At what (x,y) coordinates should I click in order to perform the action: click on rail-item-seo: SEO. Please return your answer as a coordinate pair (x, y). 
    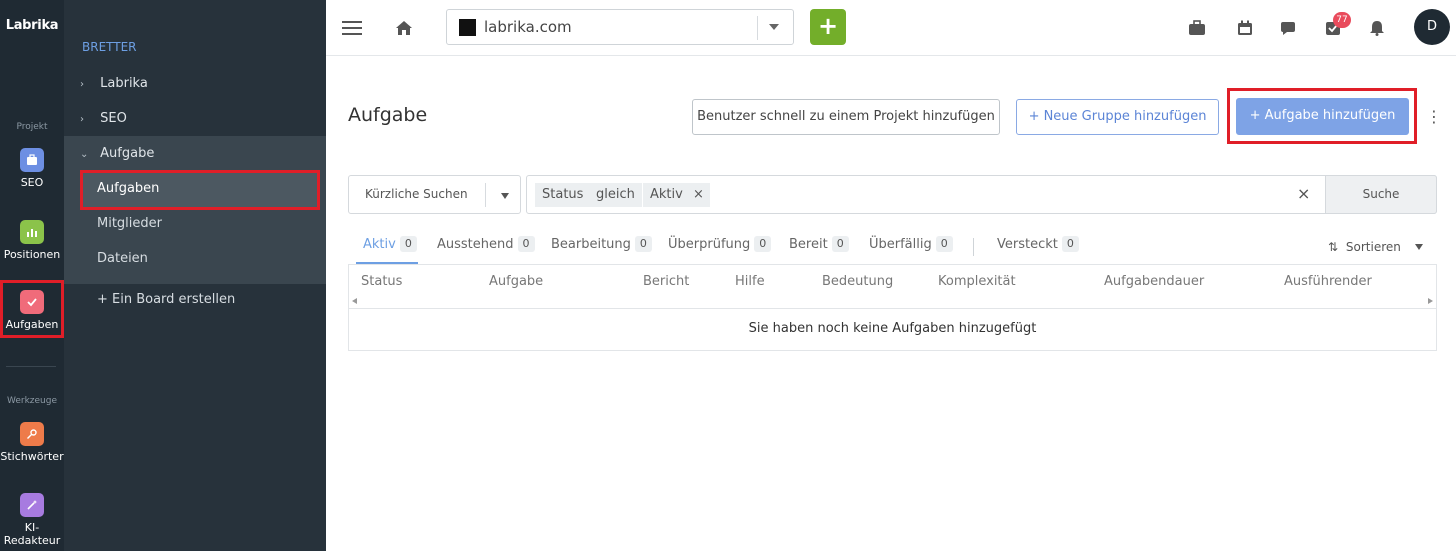
    Looking at the image, I should click on (32, 168).